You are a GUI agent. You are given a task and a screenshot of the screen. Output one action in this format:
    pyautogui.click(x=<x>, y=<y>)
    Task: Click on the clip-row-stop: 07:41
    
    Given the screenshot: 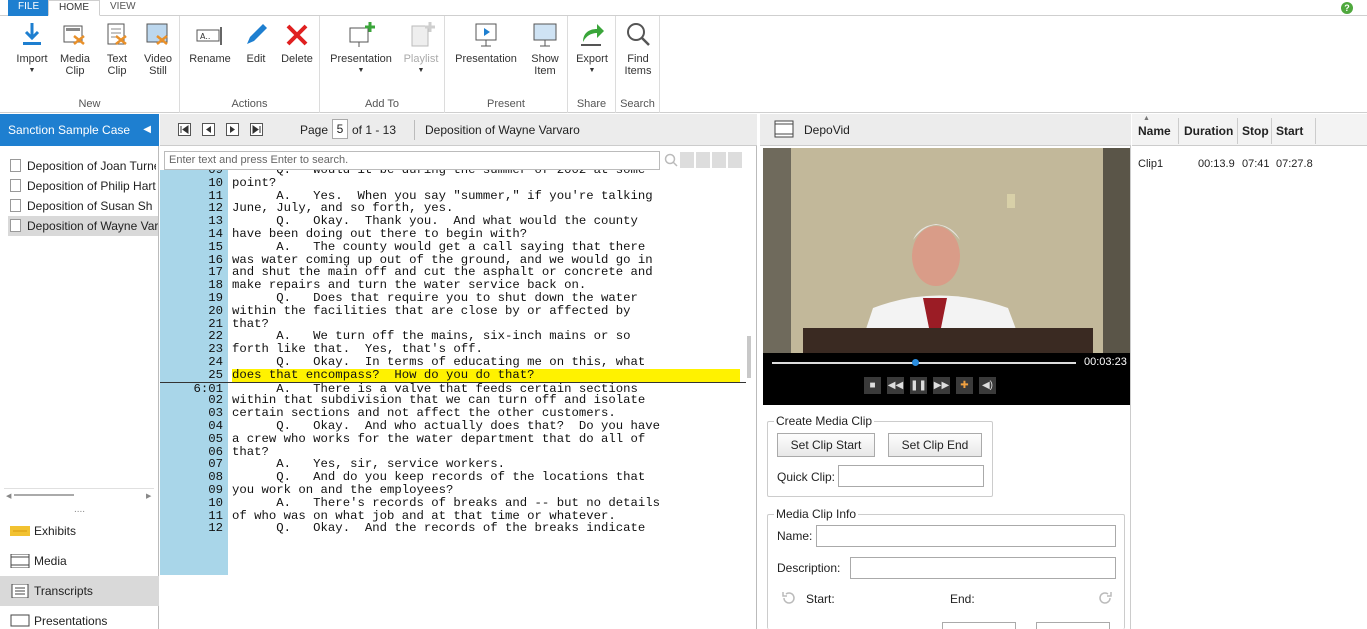 What is the action you would take?
    pyautogui.click(x=1256, y=164)
    